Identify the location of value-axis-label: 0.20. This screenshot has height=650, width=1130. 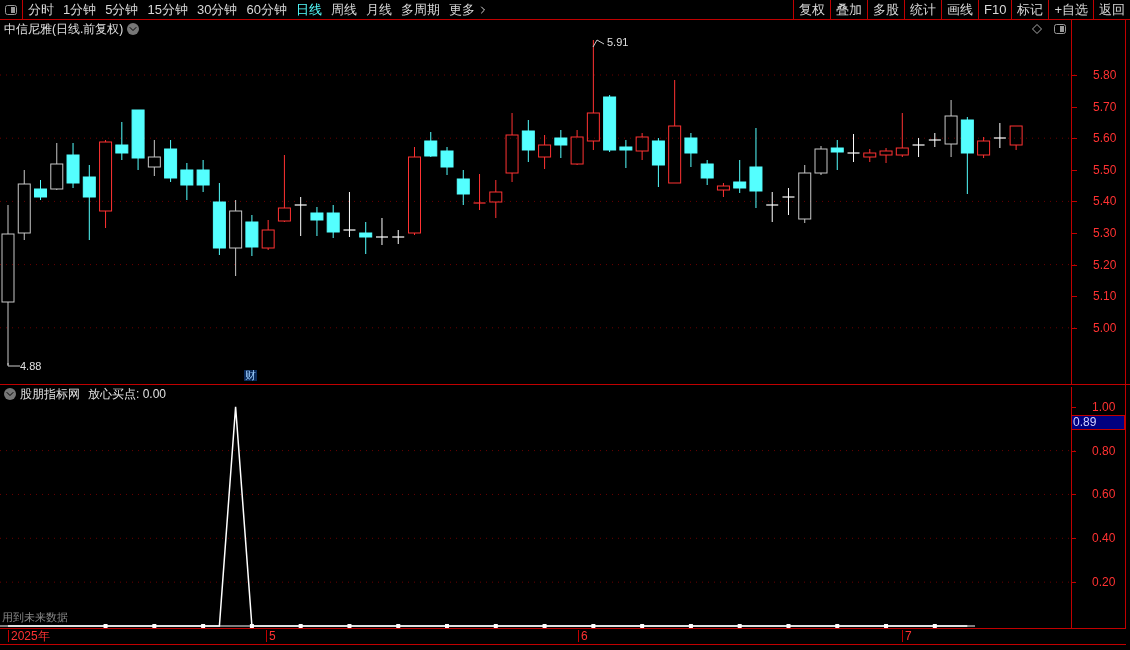
(1104, 582).